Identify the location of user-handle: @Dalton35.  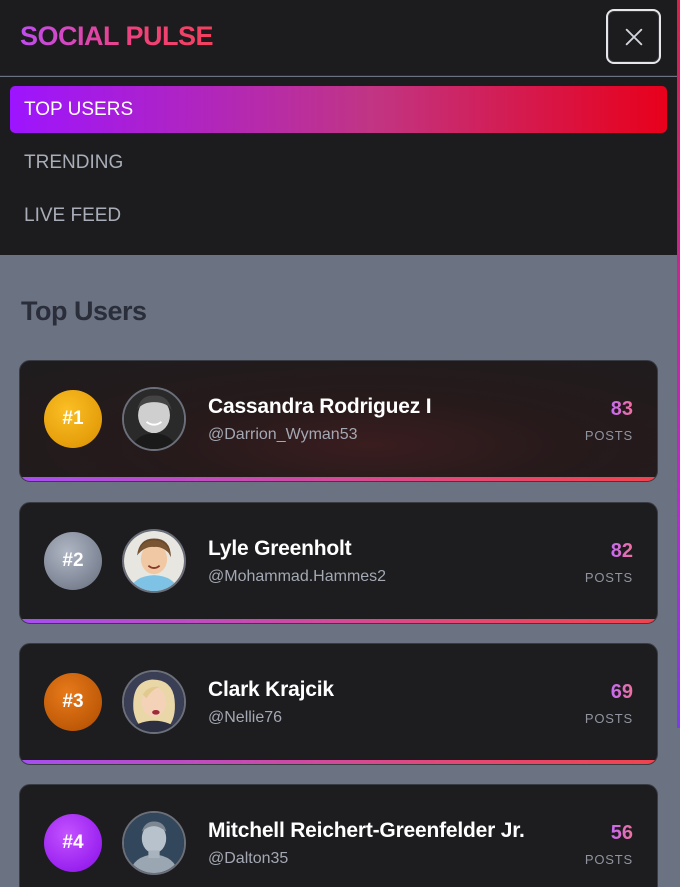
(248, 858).